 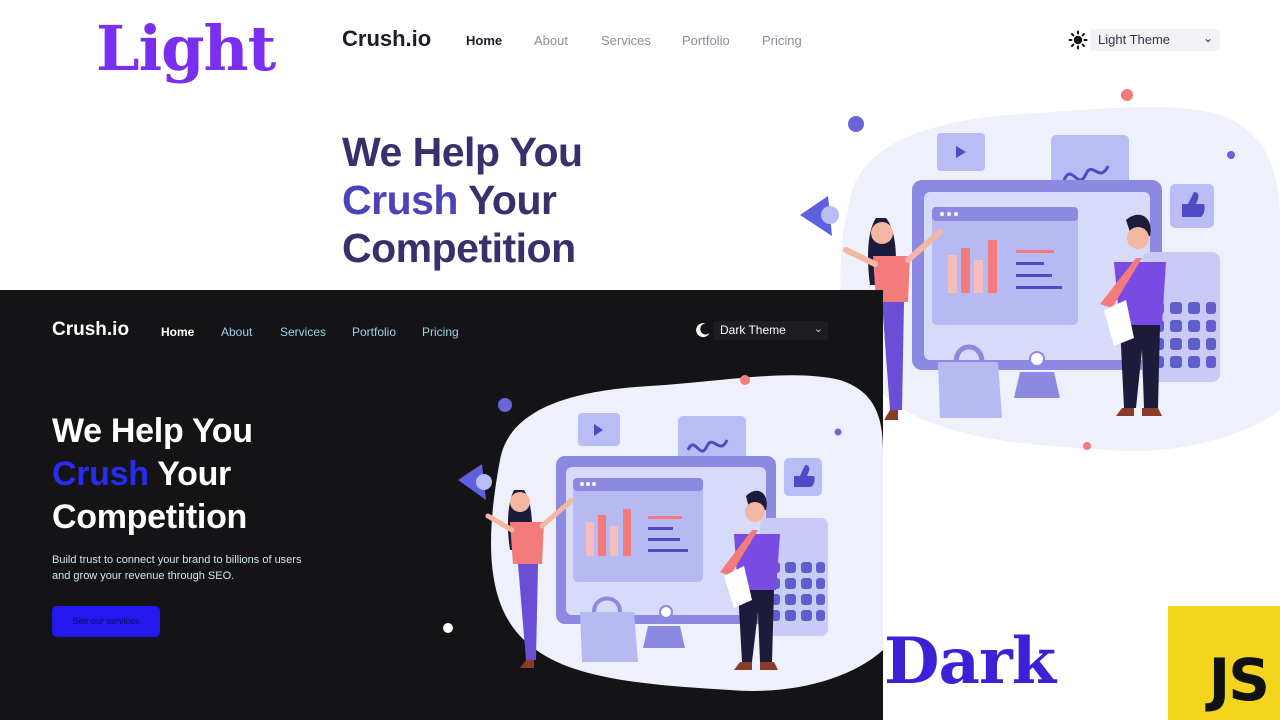 I want to click on dark-theme-select-value: Dark Theme, so click(x=753, y=330).